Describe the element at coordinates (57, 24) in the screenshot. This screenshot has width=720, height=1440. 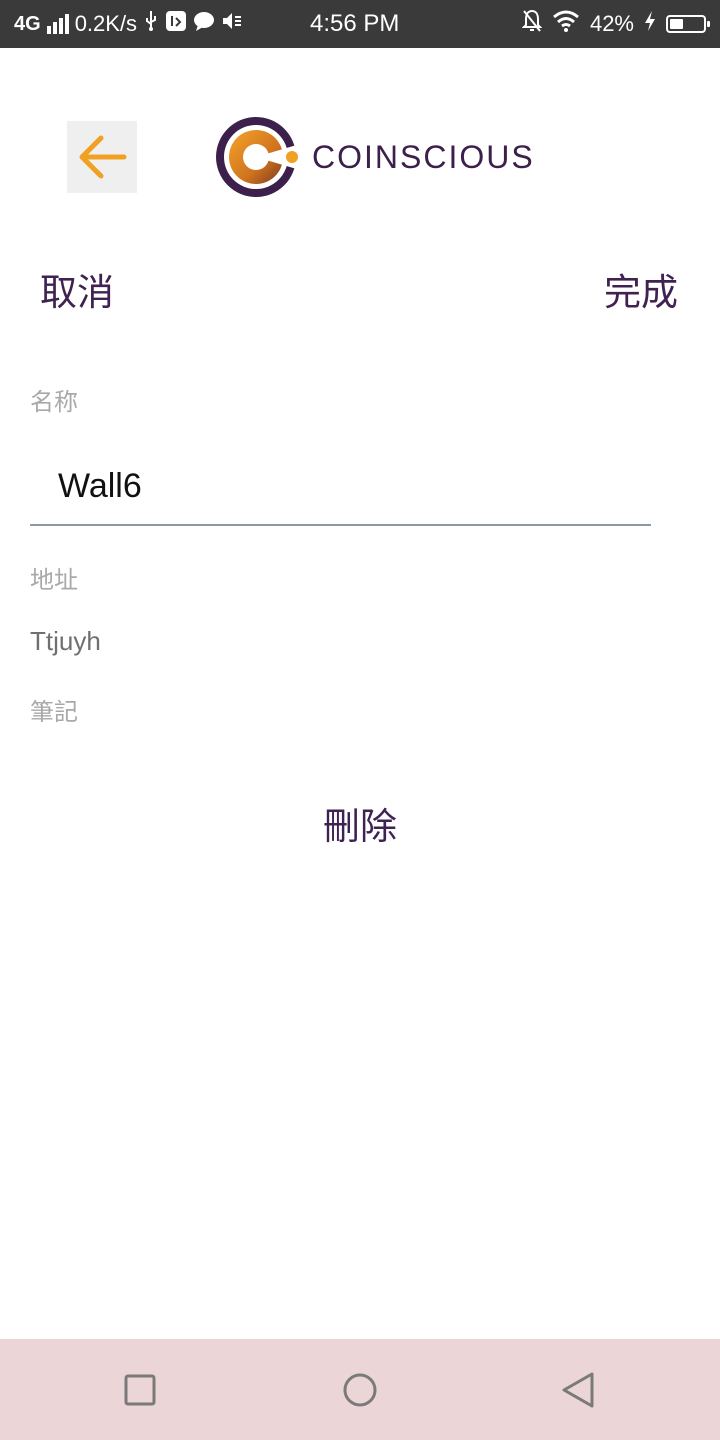
I see `signal-icon` at that location.